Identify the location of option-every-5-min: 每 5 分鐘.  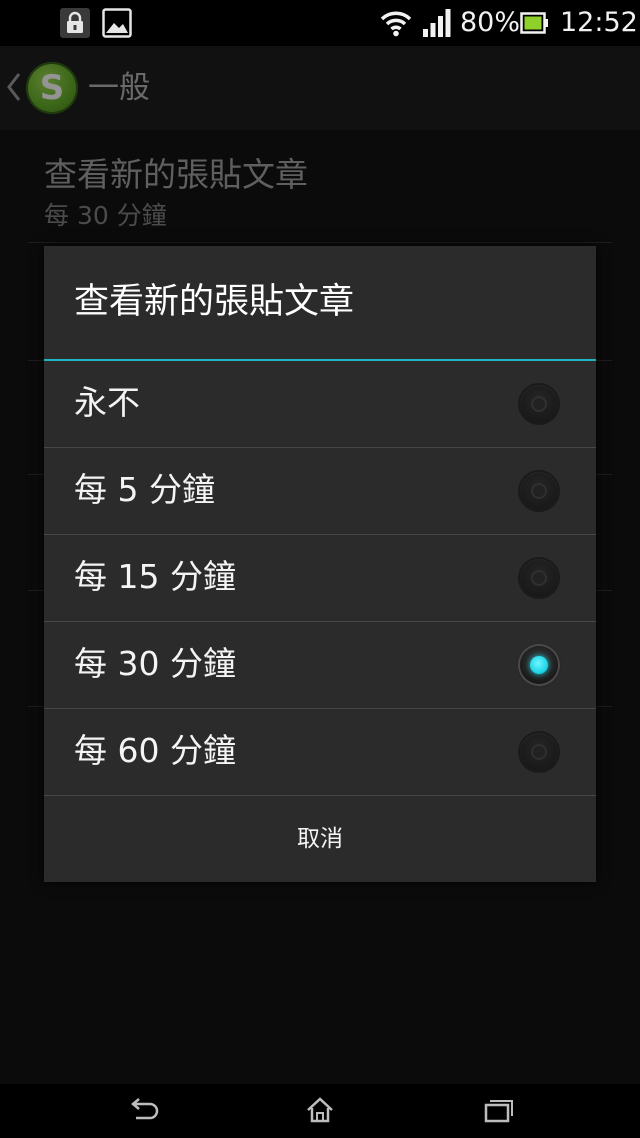
(320, 491).